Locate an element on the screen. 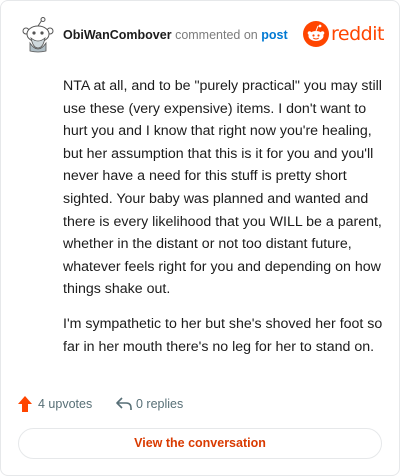 The width and height of the screenshot is (400, 476). reply-button: 0 replies is located at coordinates (160, 404).